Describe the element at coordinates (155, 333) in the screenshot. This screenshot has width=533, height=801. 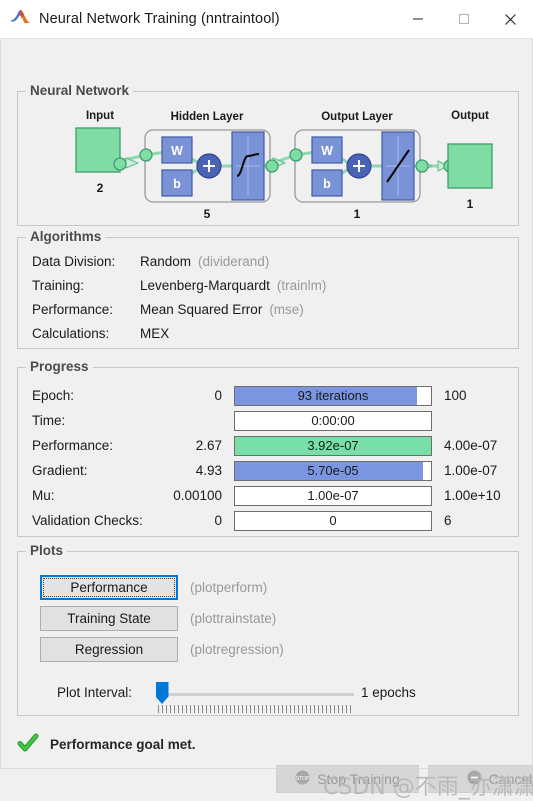
I see `calculations-value: MEX` at that location.